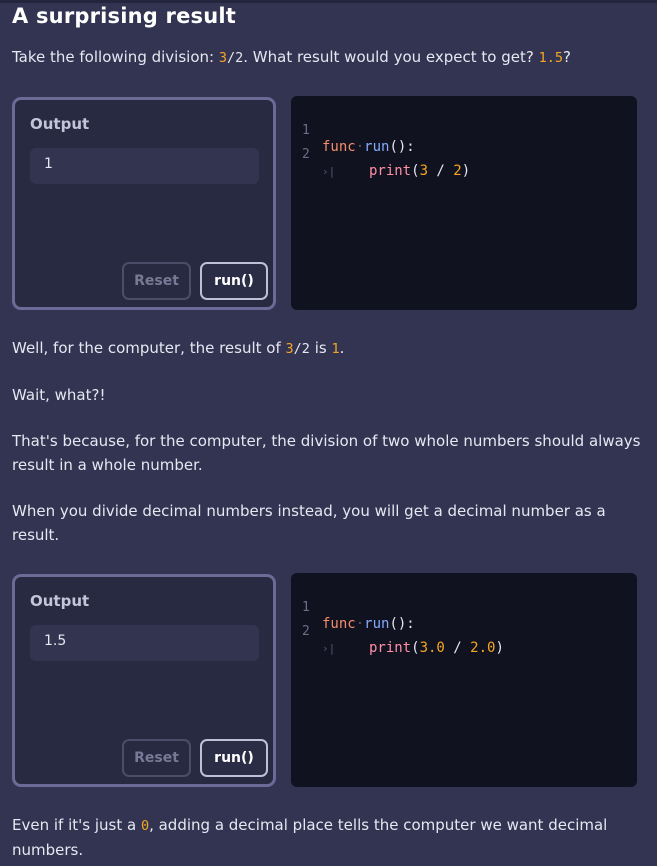 The image size is (657, 866). What do you see at coordinates (144, 680) in the screenshot?
I see `output-panel-2: Output 1.5 Reset run()` at bounding box center [144, 680].